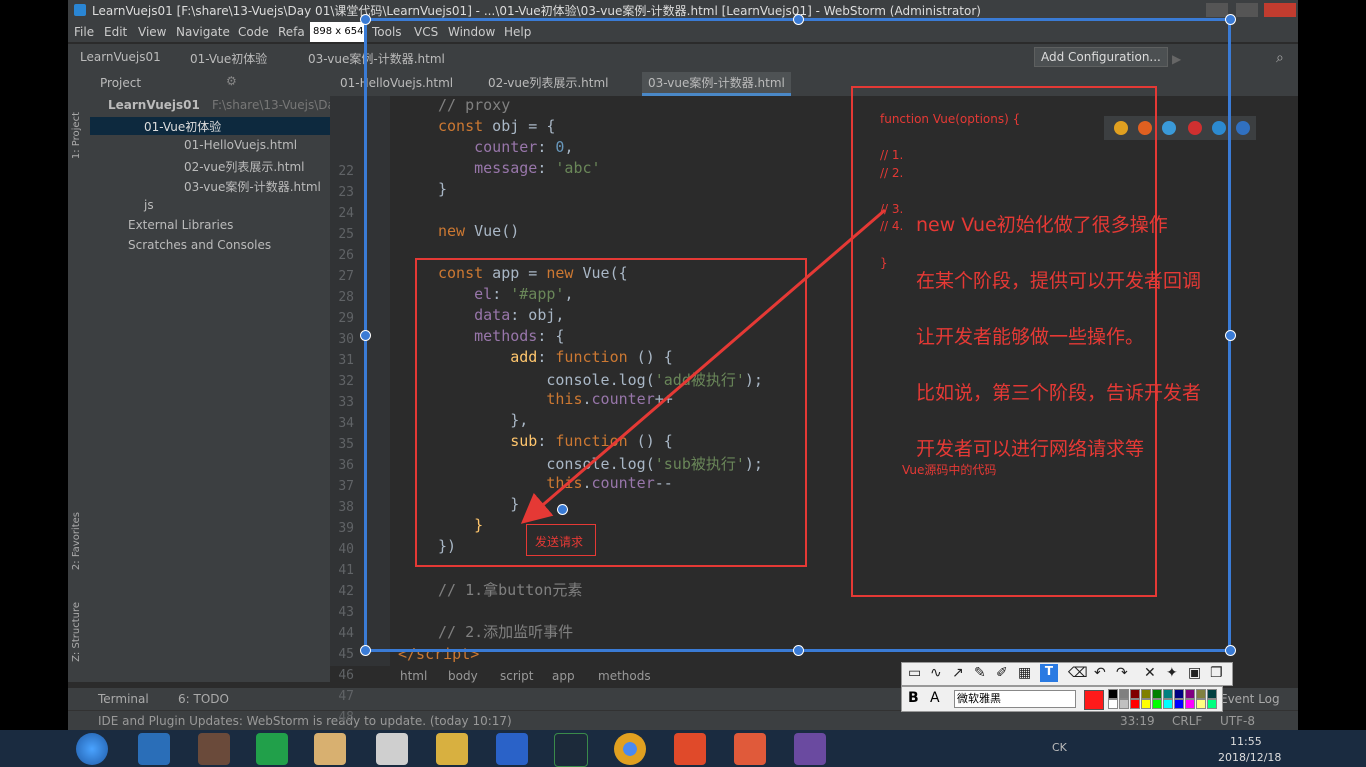  I want to click on tree-item-file-2: 02-vue列表展示.html, so click(244, 166).